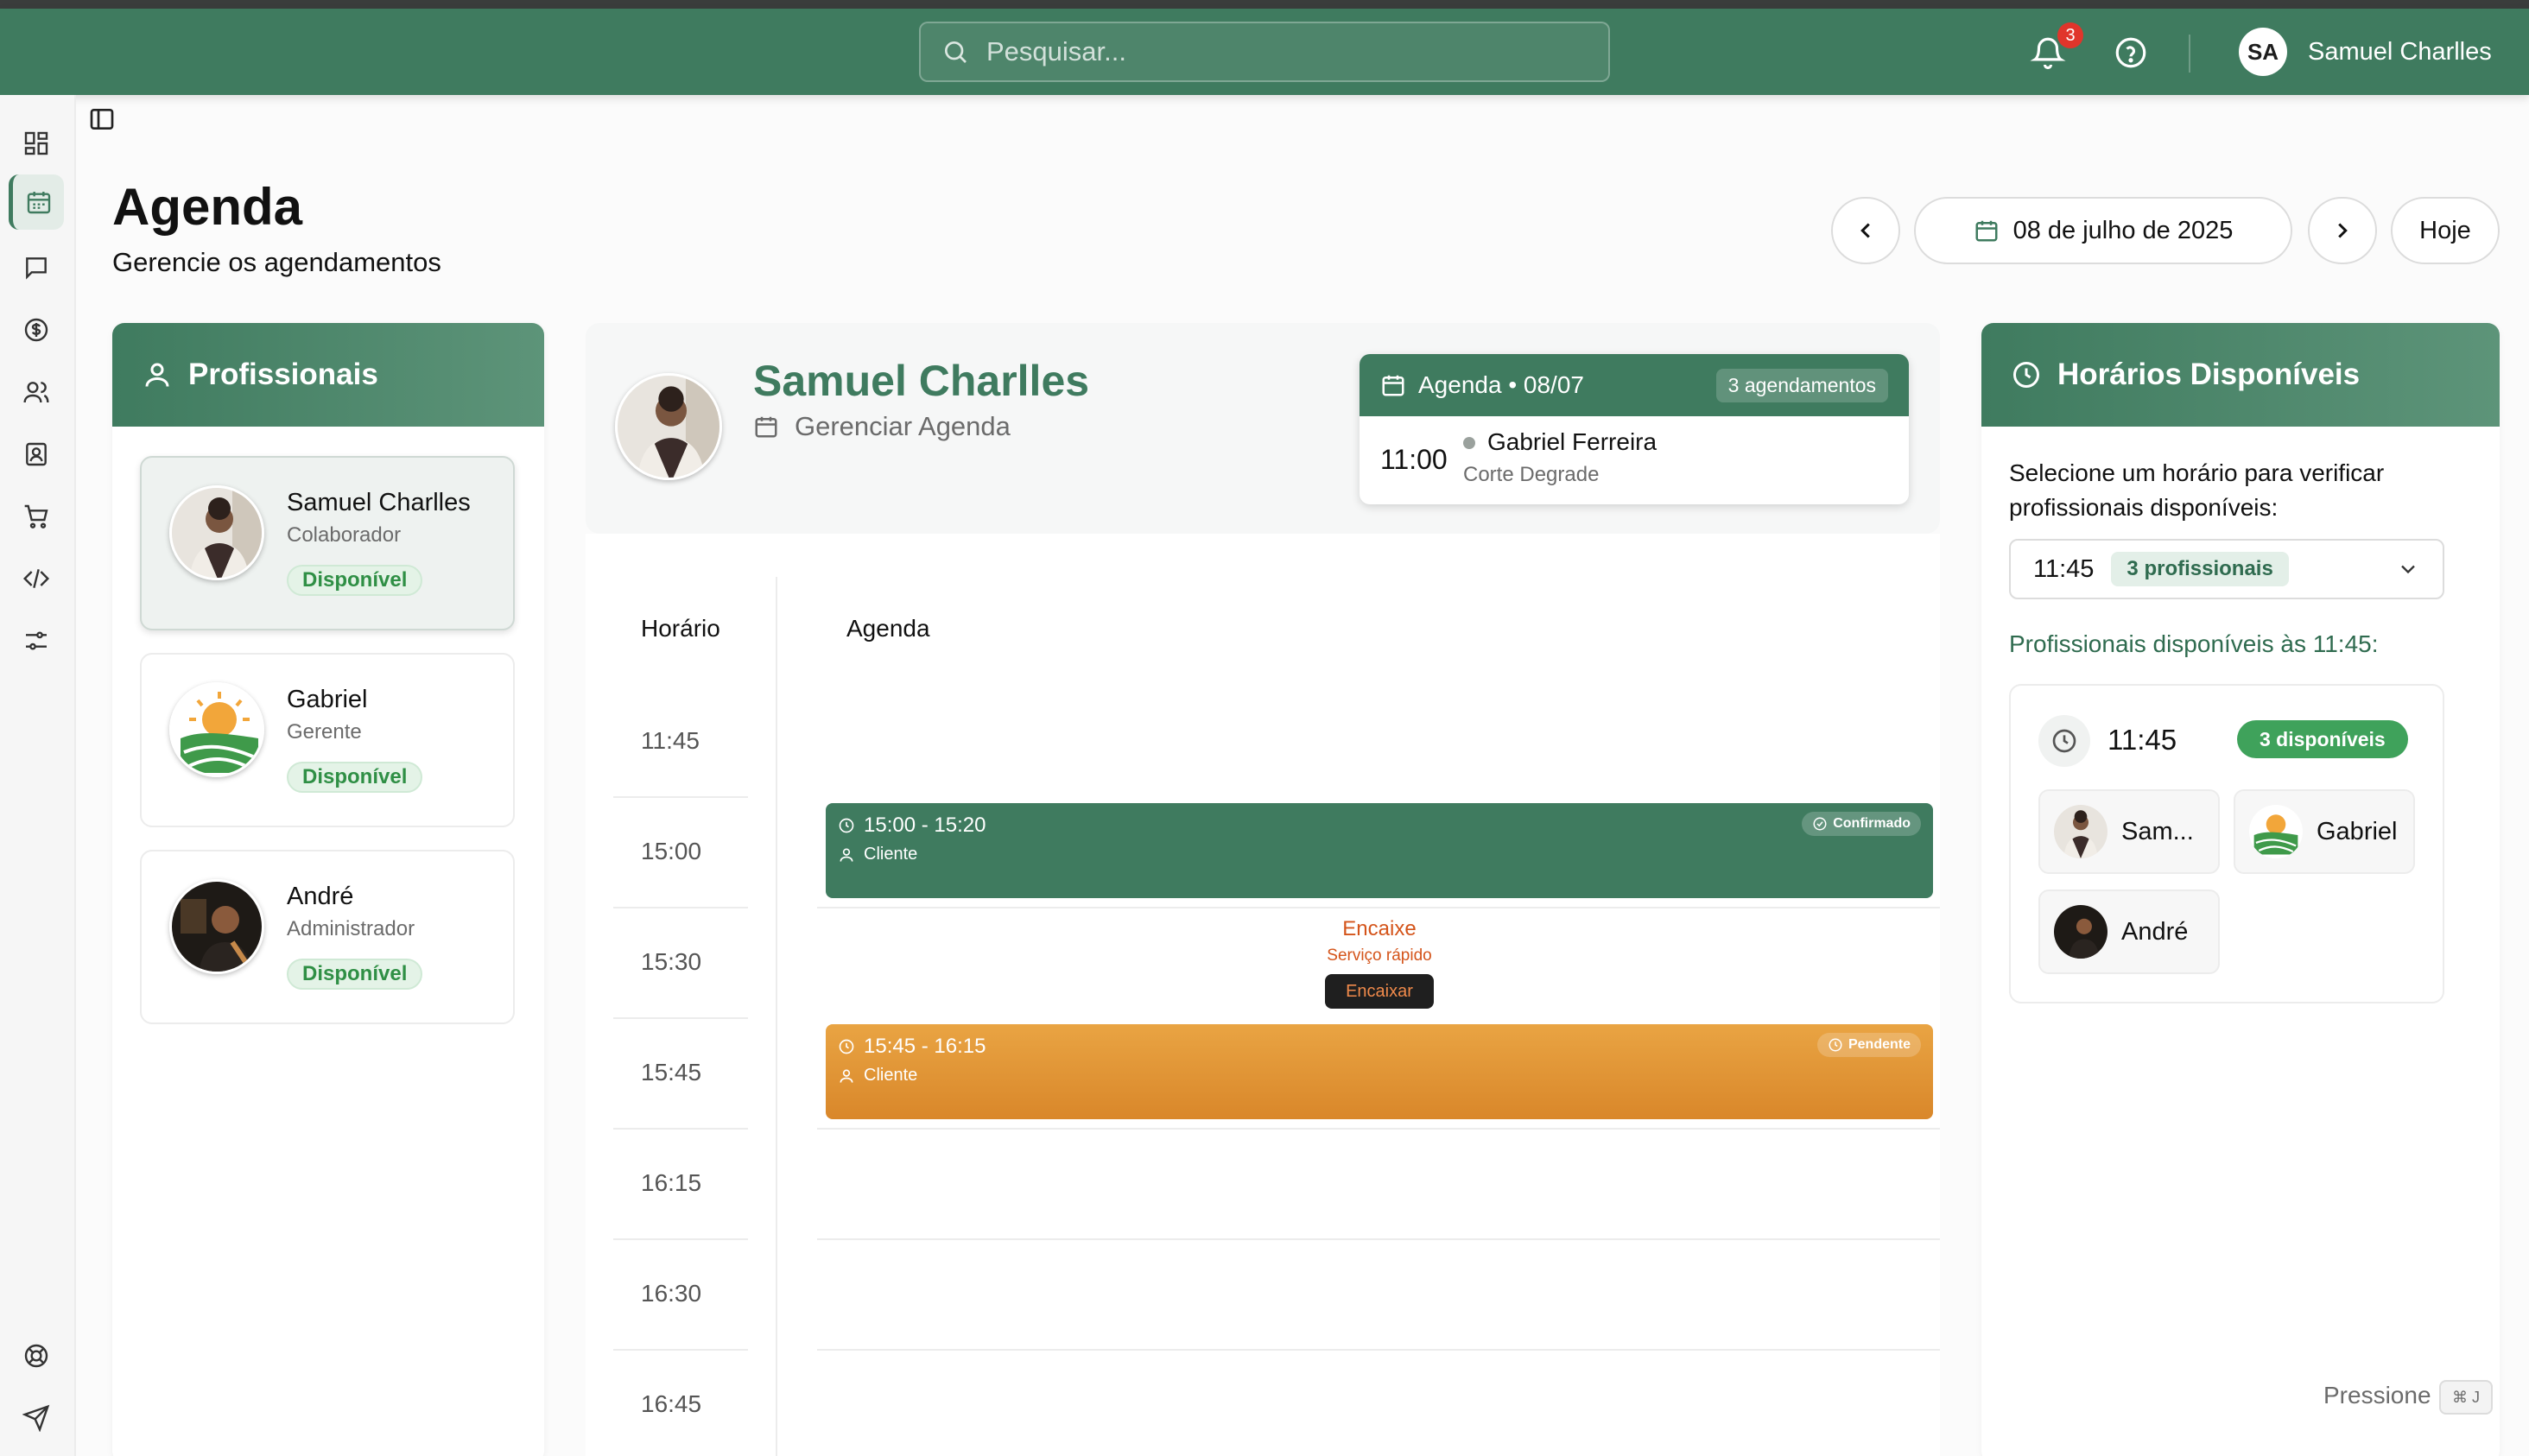 The height and width of the screenshot is (1456, 2529). I want to click on dollar-icon, so click(36, 330).